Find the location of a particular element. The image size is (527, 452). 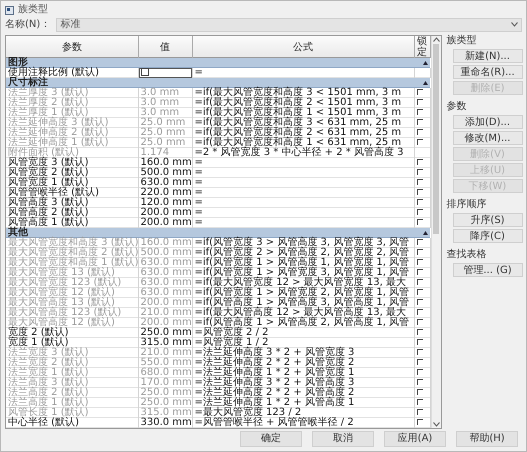

parameter-name: 最大风管宽度 123 (默认) is located at coordinates (72, 283).